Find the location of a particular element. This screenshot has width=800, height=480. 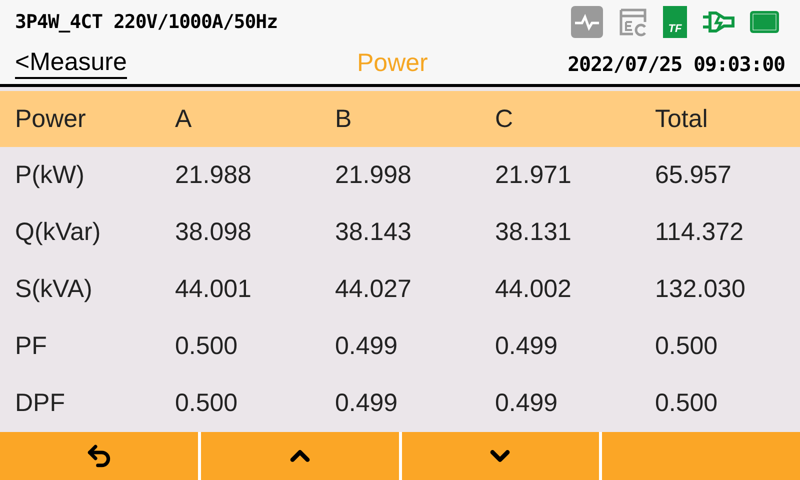

sd-card-label: TF is located at coordinates (675, 29).